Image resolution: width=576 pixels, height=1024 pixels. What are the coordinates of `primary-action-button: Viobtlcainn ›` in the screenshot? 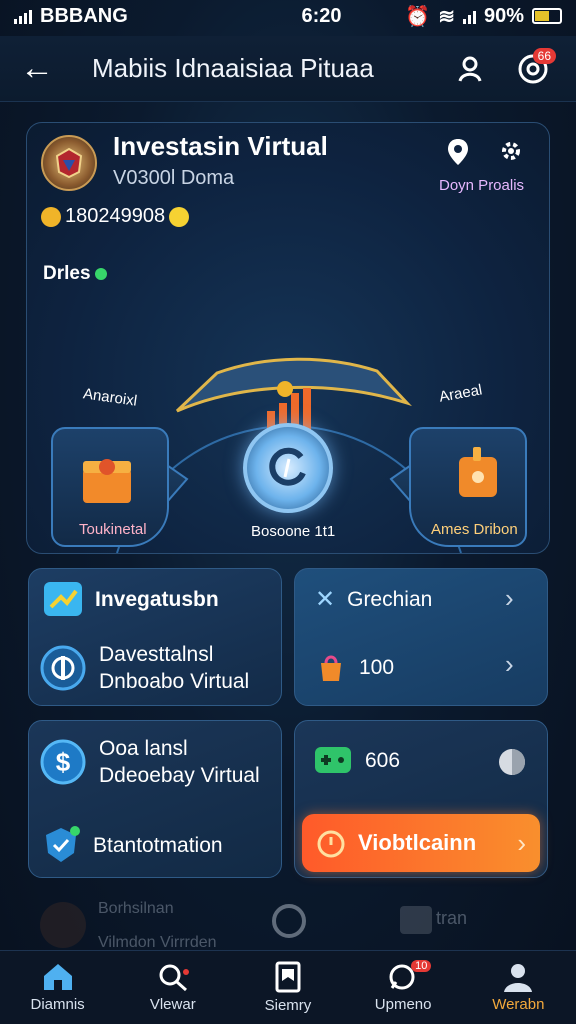 It's located at (421, 843).